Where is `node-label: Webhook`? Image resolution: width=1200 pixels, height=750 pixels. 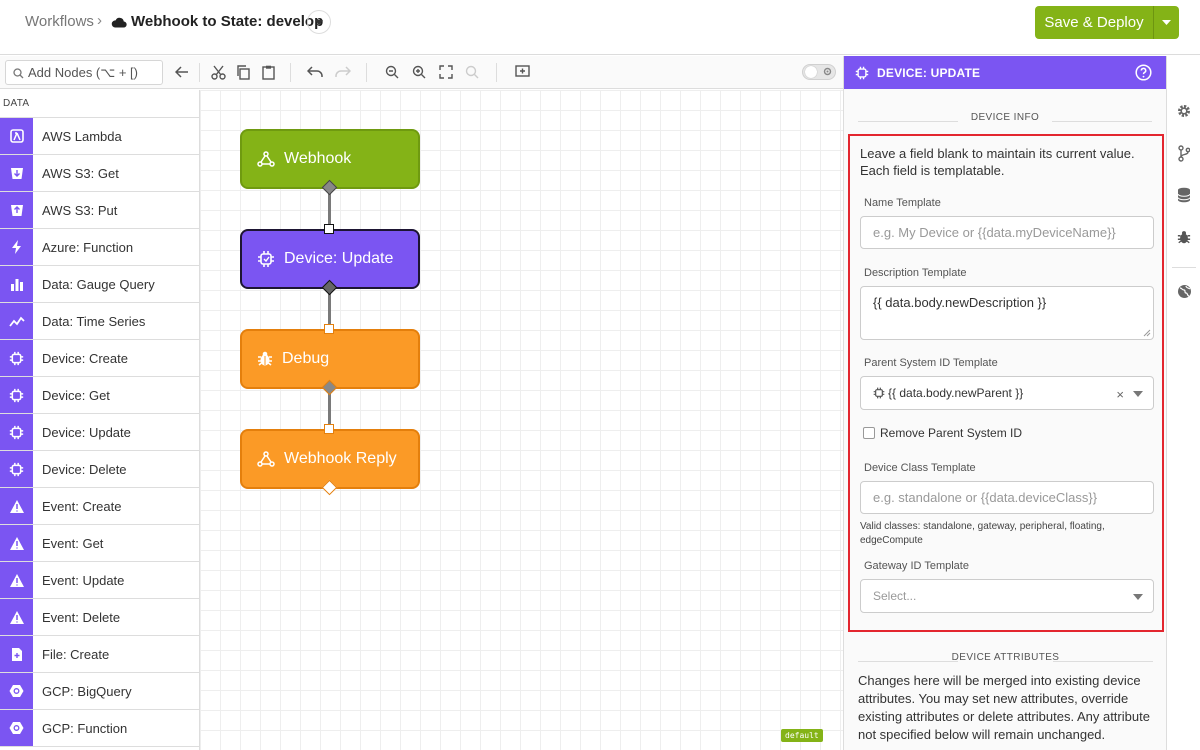
node-label: Webhook is located at coordinates (318, 158).